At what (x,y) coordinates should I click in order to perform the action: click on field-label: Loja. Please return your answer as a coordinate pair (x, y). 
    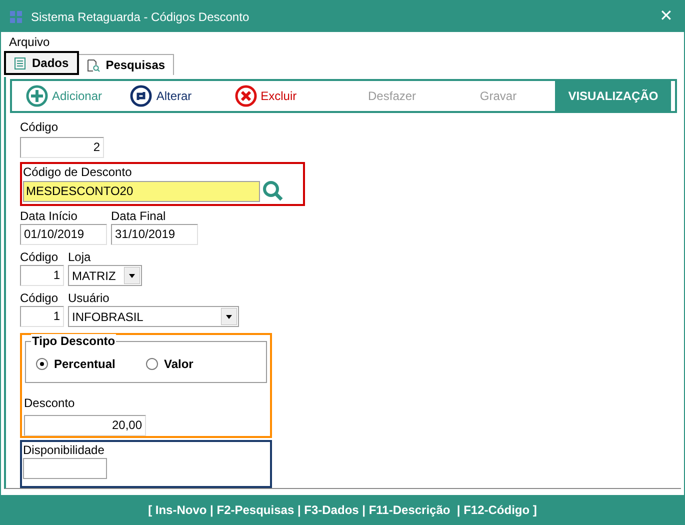
    Looking at the image, I should click on (80, 257).